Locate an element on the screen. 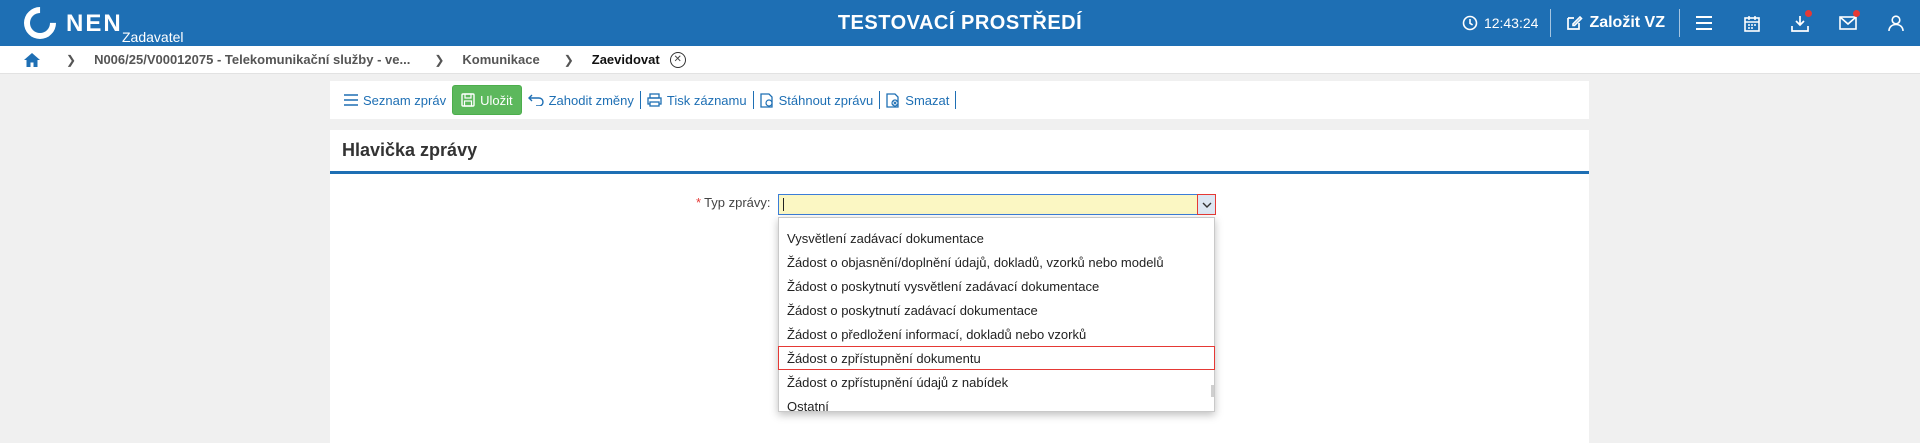 The width and height of the screenshot is (1920, 443). message-type-label-text: Typ zprávy: is located at coordinates (737, 202).